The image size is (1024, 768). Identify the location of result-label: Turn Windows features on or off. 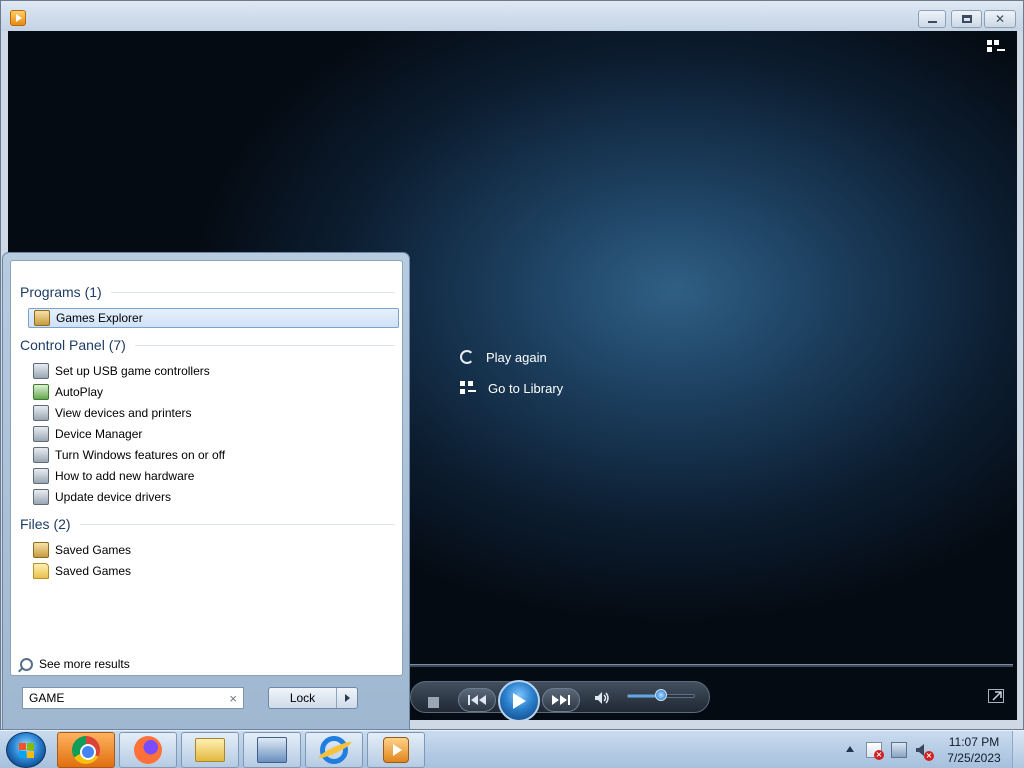
(140, 455).